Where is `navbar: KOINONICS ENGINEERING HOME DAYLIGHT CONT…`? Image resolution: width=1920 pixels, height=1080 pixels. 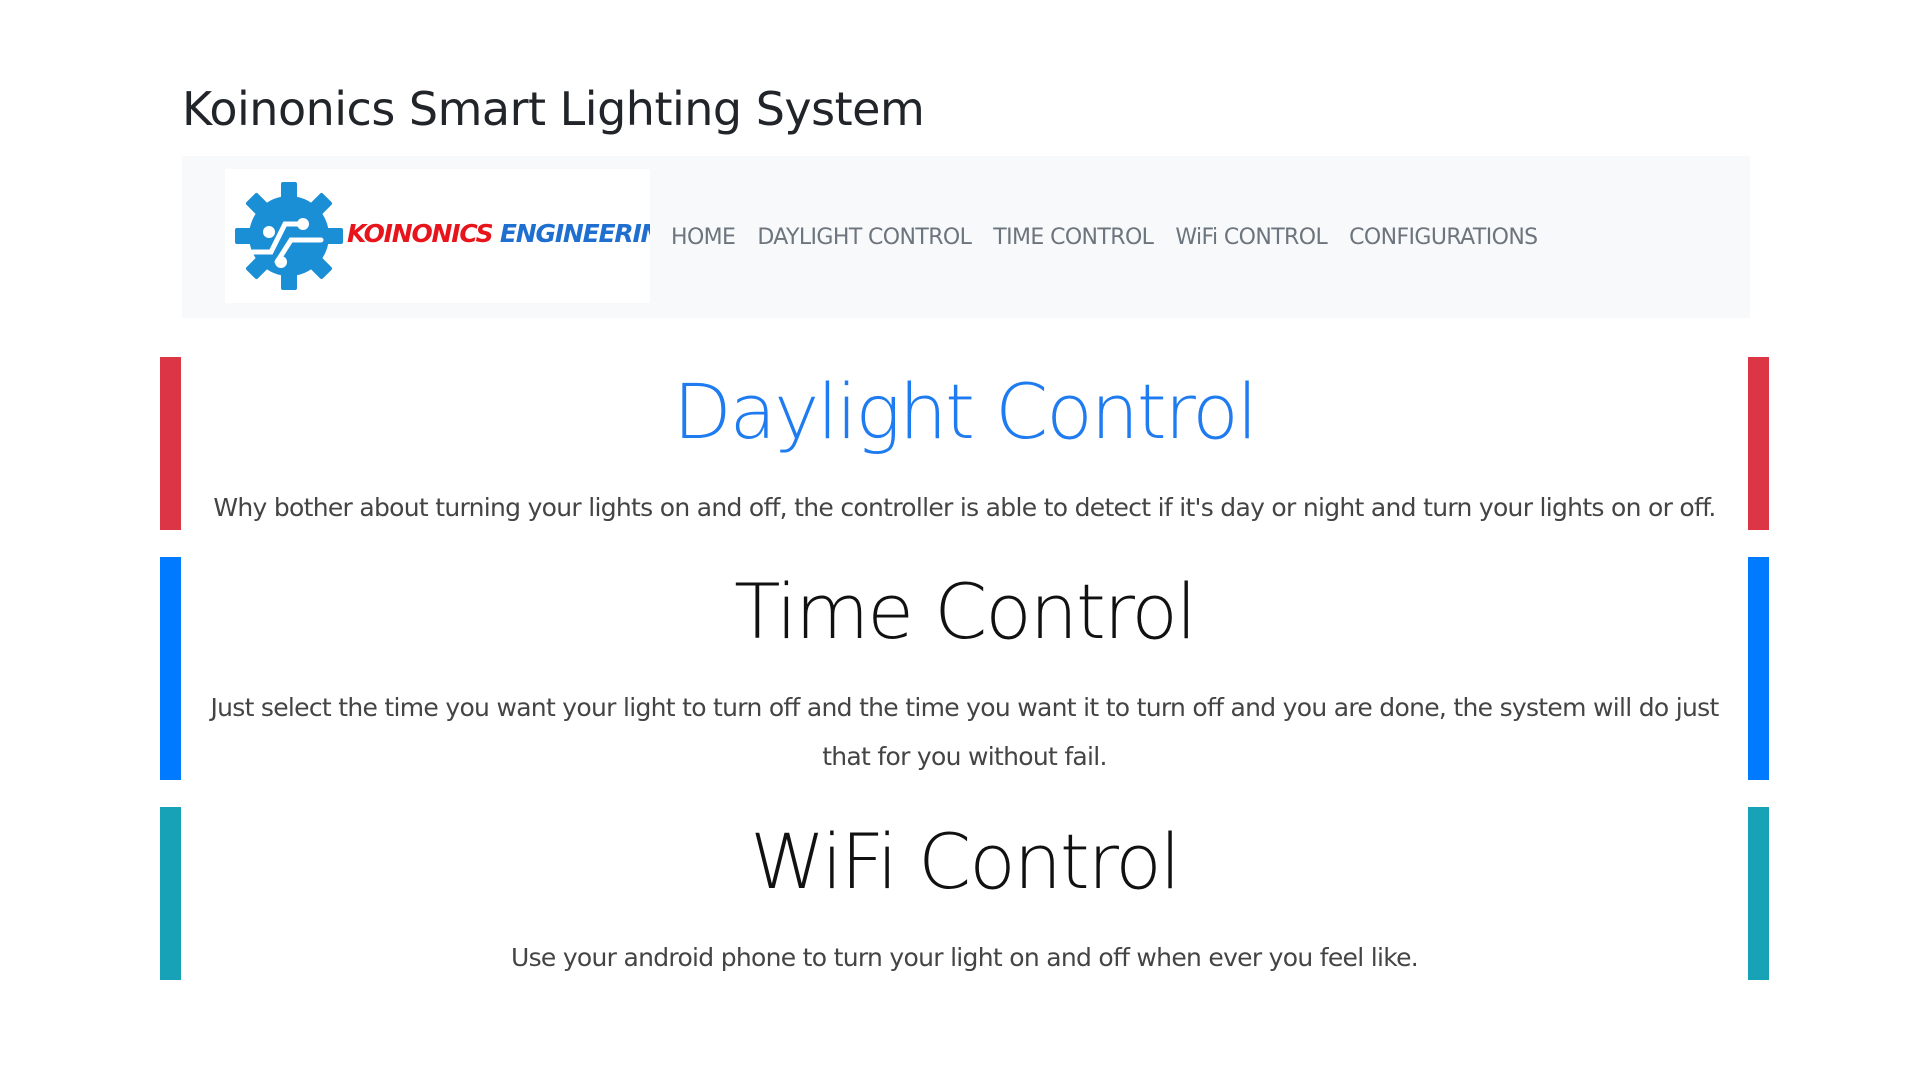
navbar: KOINONICS ENGINEERING HOME DAYLIGHT CONT… is located at coordinates (966, 237).